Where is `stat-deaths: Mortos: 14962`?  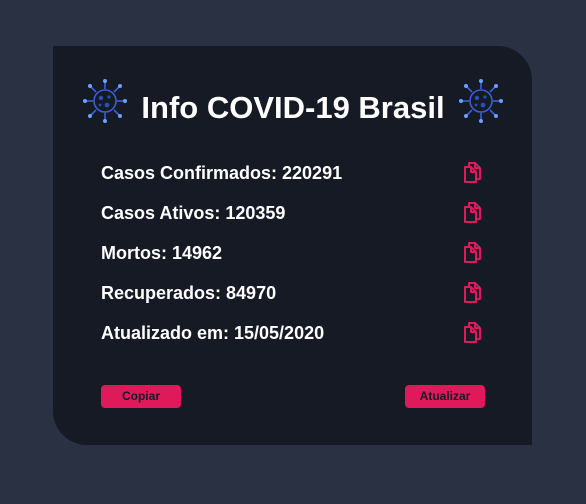 stat-deaths: Mortos: 14962 is located at coordinates (162, 253).